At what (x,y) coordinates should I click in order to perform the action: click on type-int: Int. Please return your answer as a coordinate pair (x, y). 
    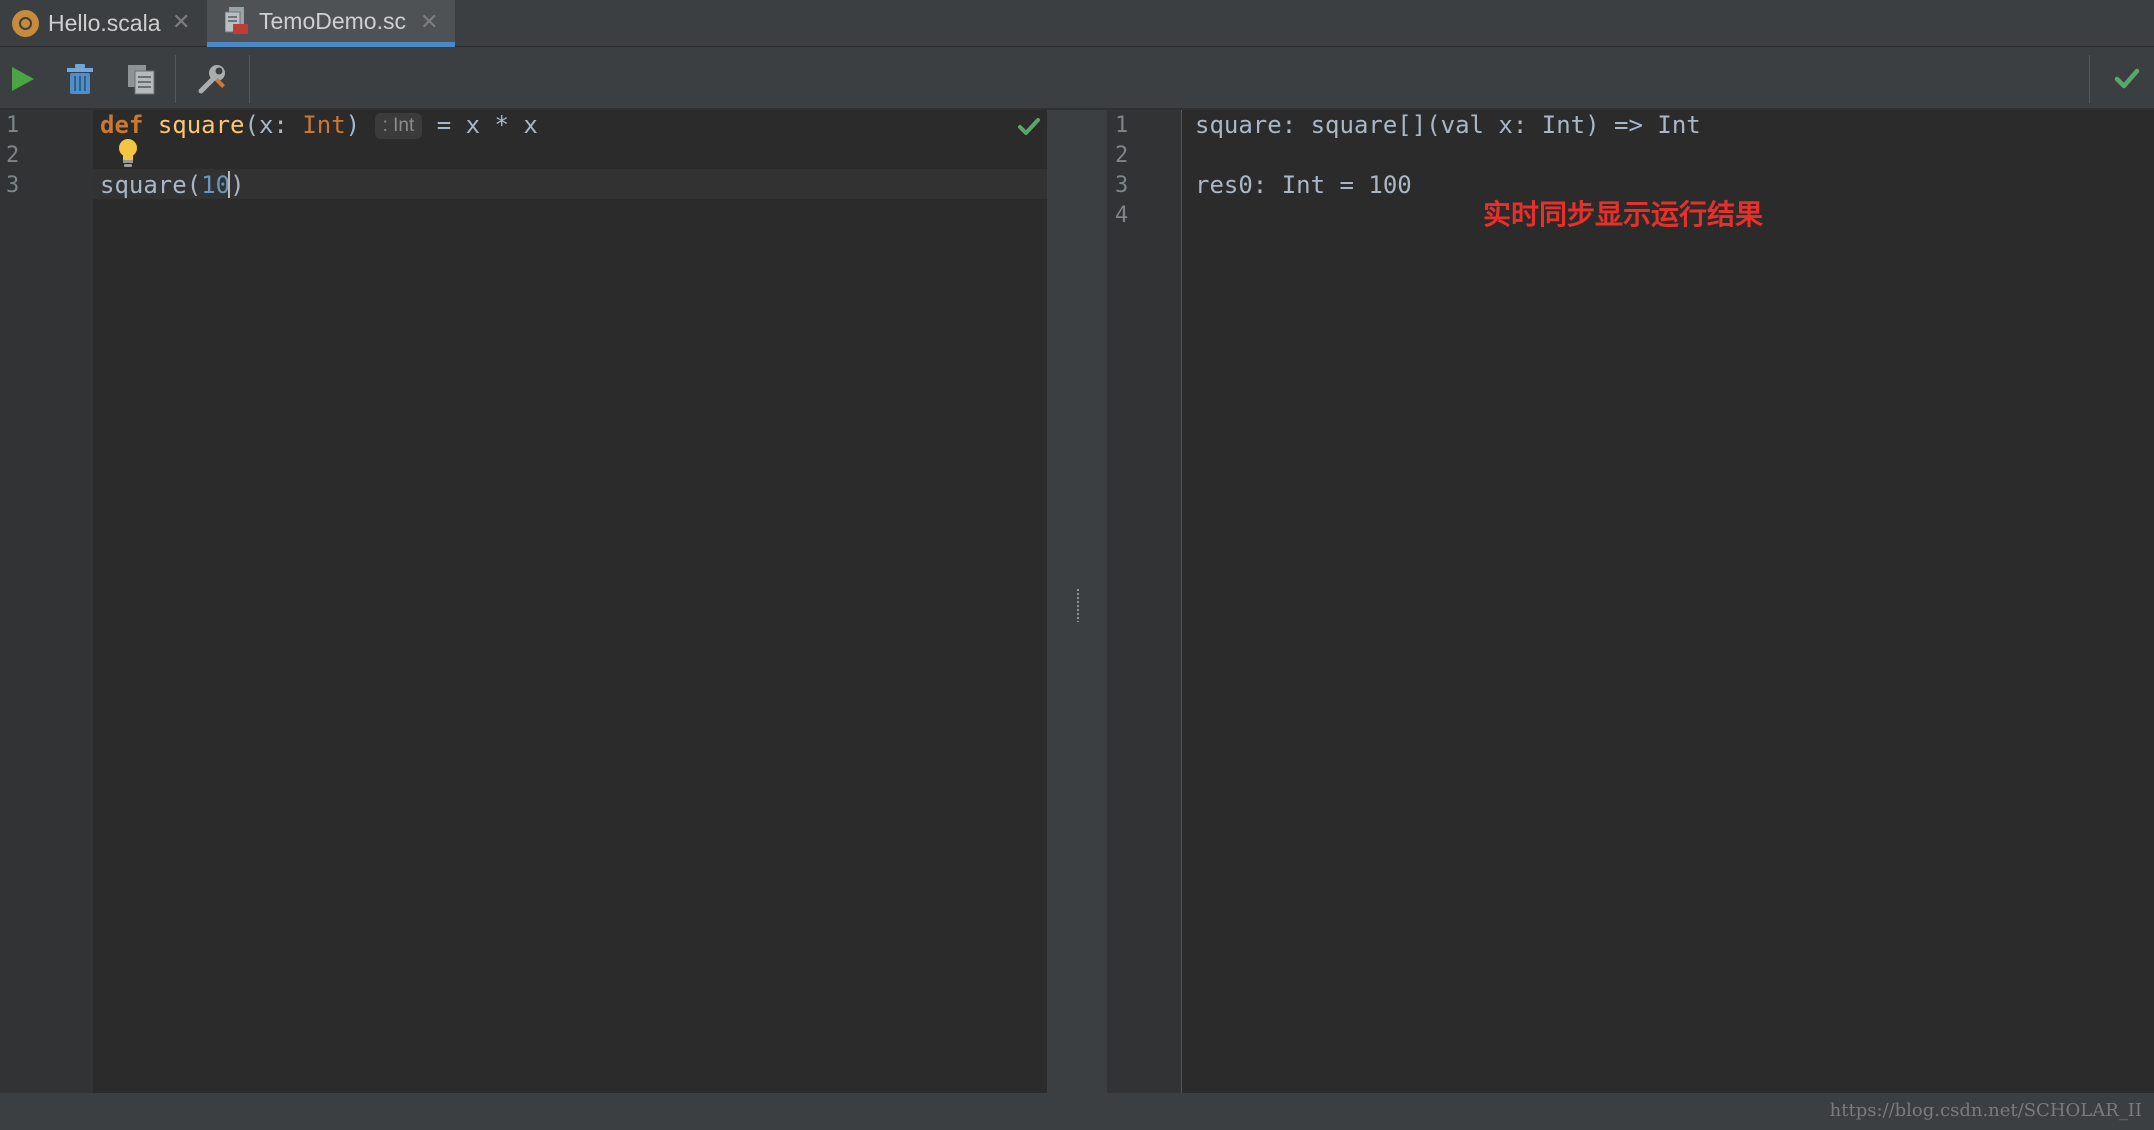
    Looking at the image, I should click on (324, 125).